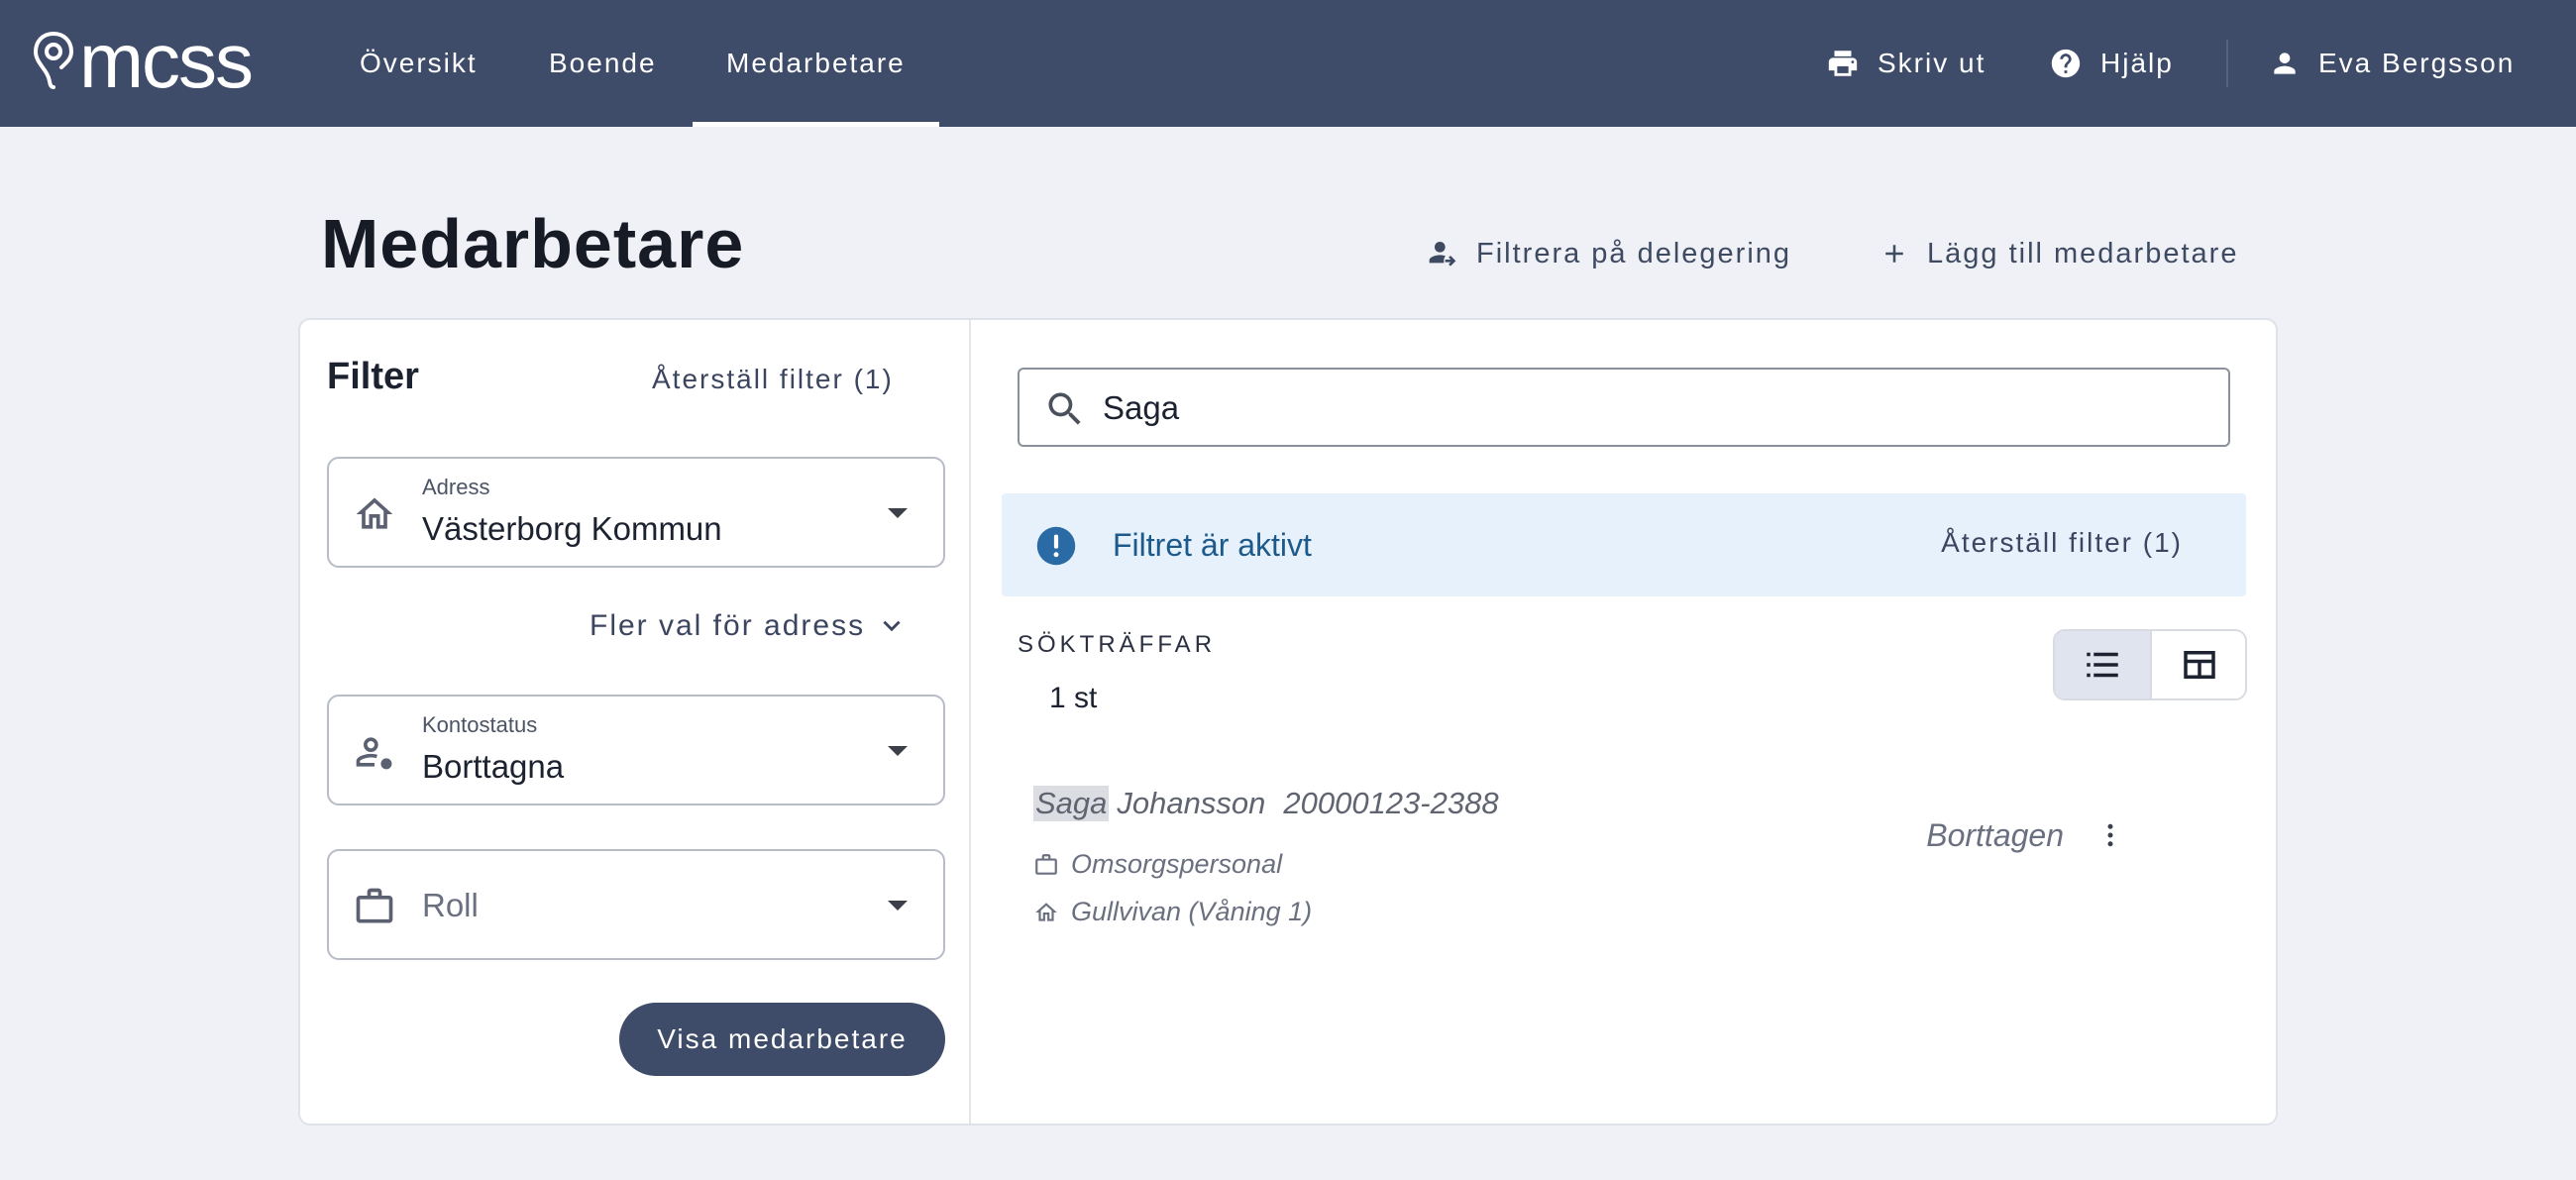 This screenshot has width=2576, height=1180. Describe the element at coordinates (456, 487) in the screenshot. I see `address-label: Adress` at that location.